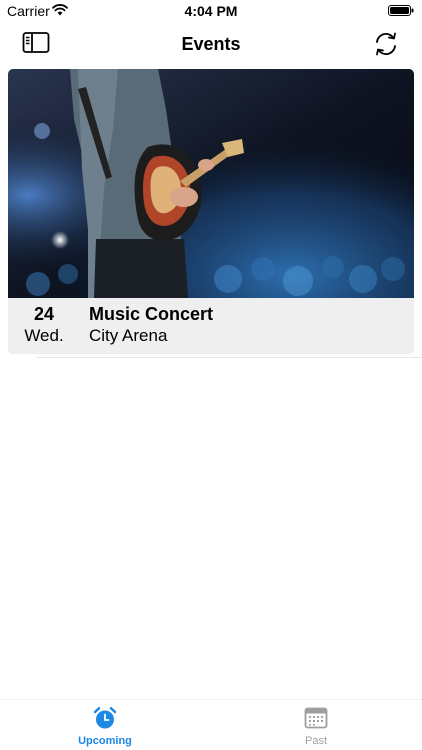 Image resolution: width=422 pixels, height=750 pixels. What do you see at coordinates (229, 357) in the screenshot?
I see `list-separator` at bounding box center [229, 357].